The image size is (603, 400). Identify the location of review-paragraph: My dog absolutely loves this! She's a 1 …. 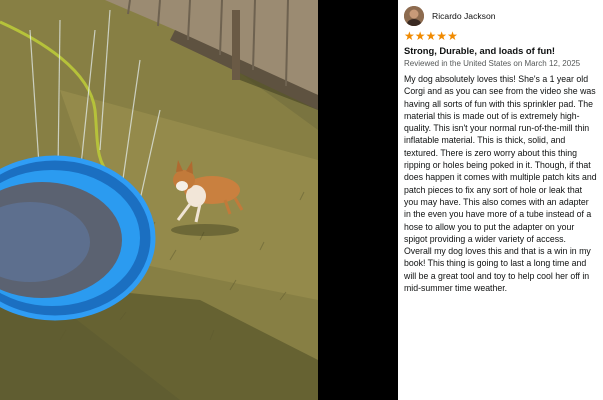
(500, 159).